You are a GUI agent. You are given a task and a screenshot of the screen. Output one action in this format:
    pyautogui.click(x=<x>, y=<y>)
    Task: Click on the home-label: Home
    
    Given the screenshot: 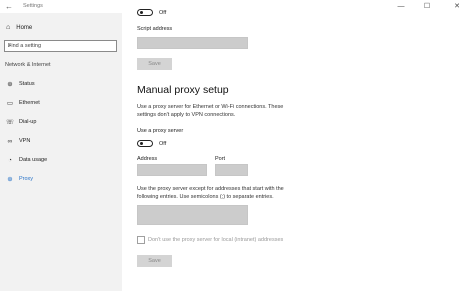 What is the action you would take?
    pyautogui.click(x=24, y=27)
    